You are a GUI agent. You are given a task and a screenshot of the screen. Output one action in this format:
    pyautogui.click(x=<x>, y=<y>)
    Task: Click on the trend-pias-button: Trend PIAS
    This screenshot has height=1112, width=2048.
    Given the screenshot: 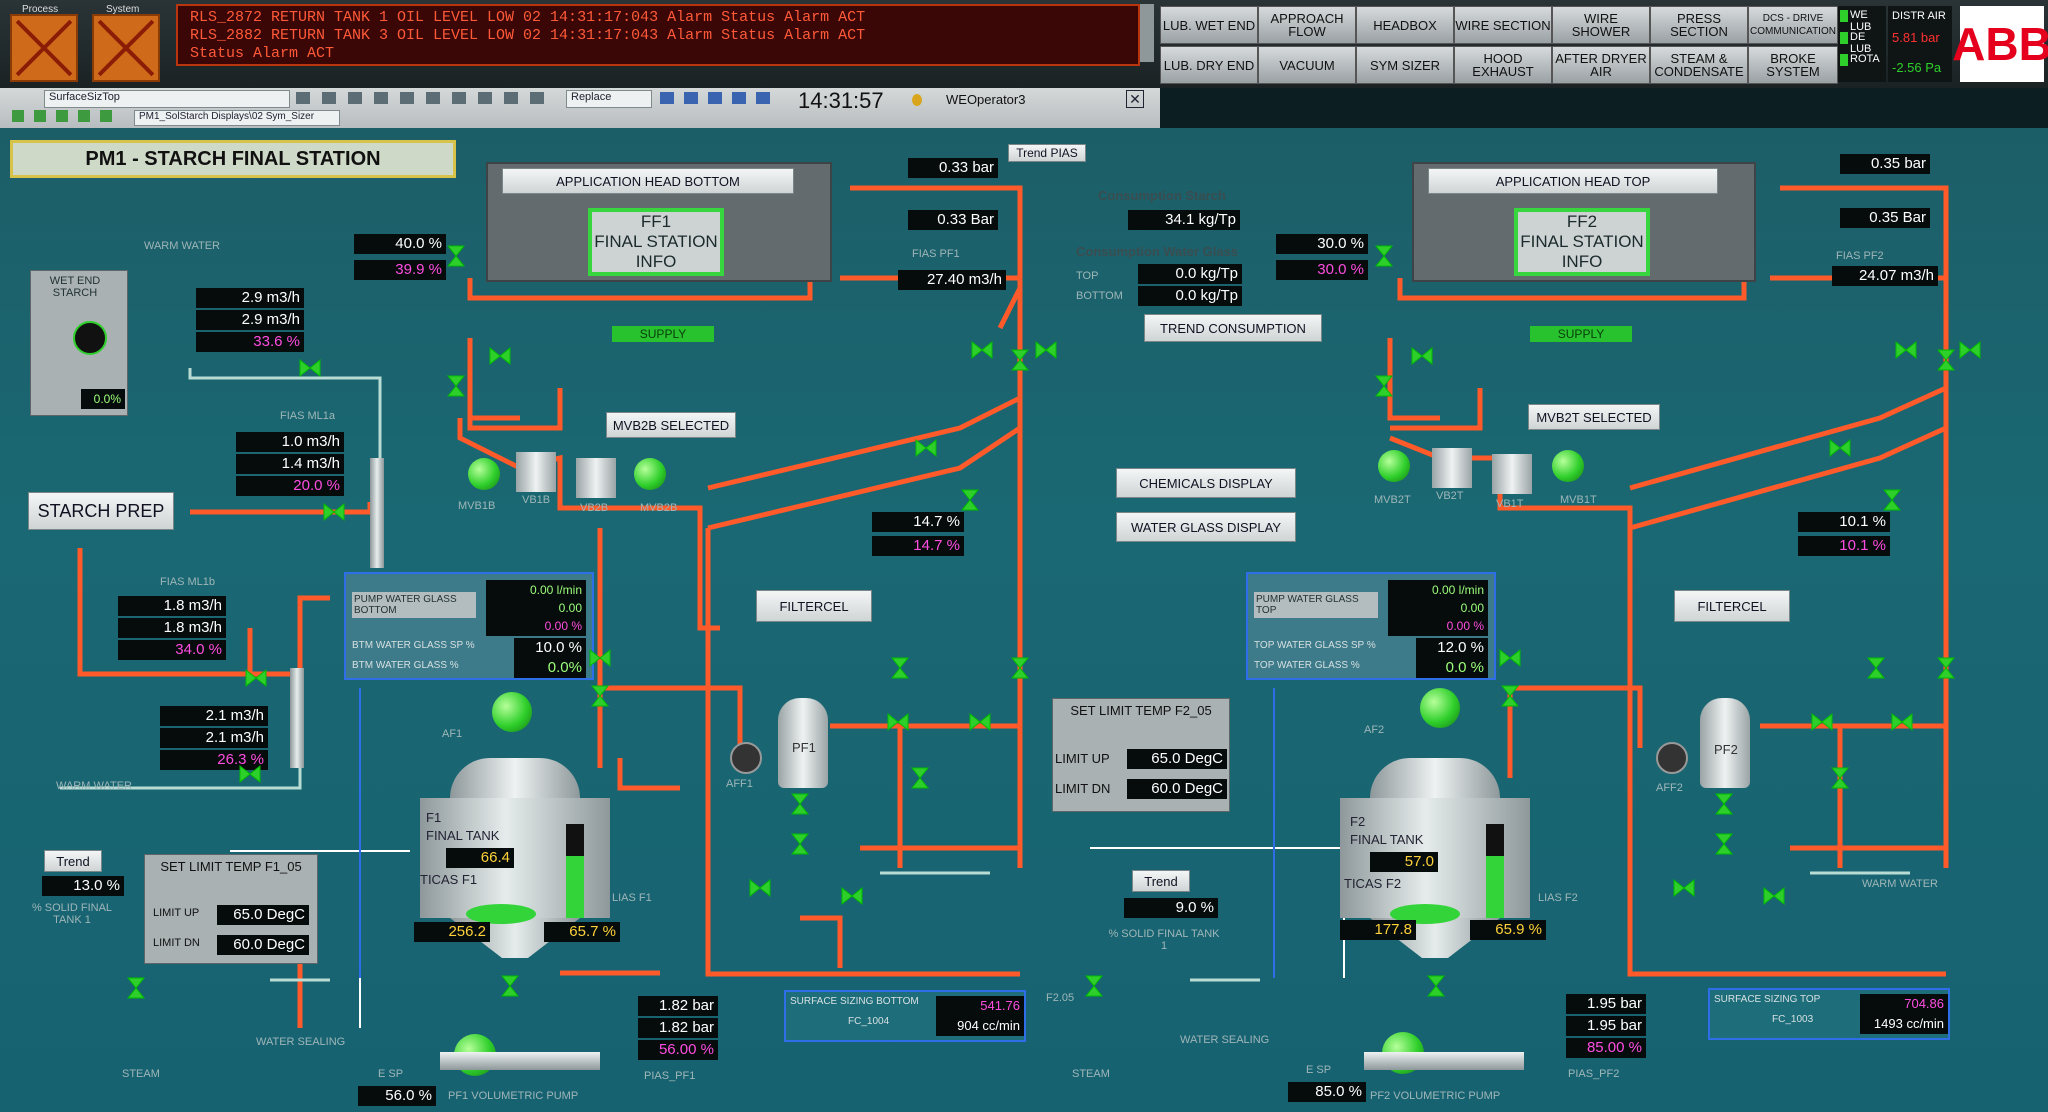 What is the action you would take?
    pyautogui.click(x=1047, y=153)
    